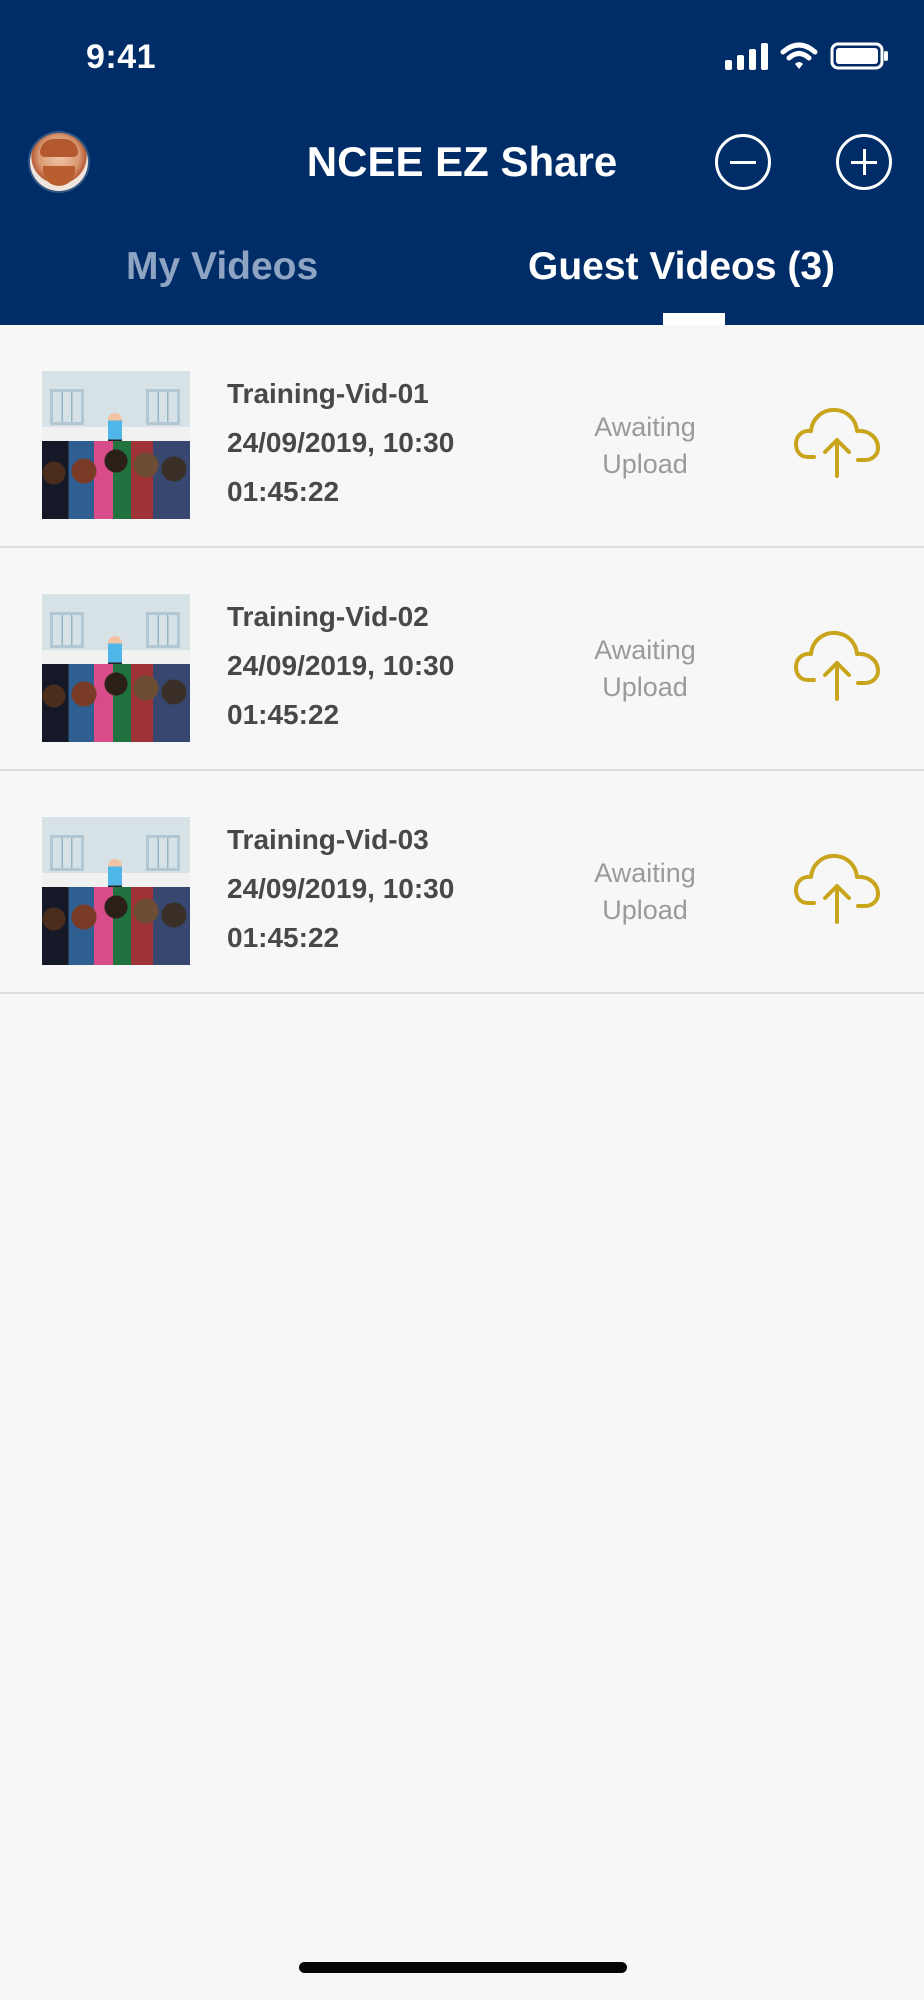 Image resolution: width=924 pixels, height=2000 pixels. Describe the element at coordinates (799, 55) in the screenshot. I see `wifi-icon` at that location.